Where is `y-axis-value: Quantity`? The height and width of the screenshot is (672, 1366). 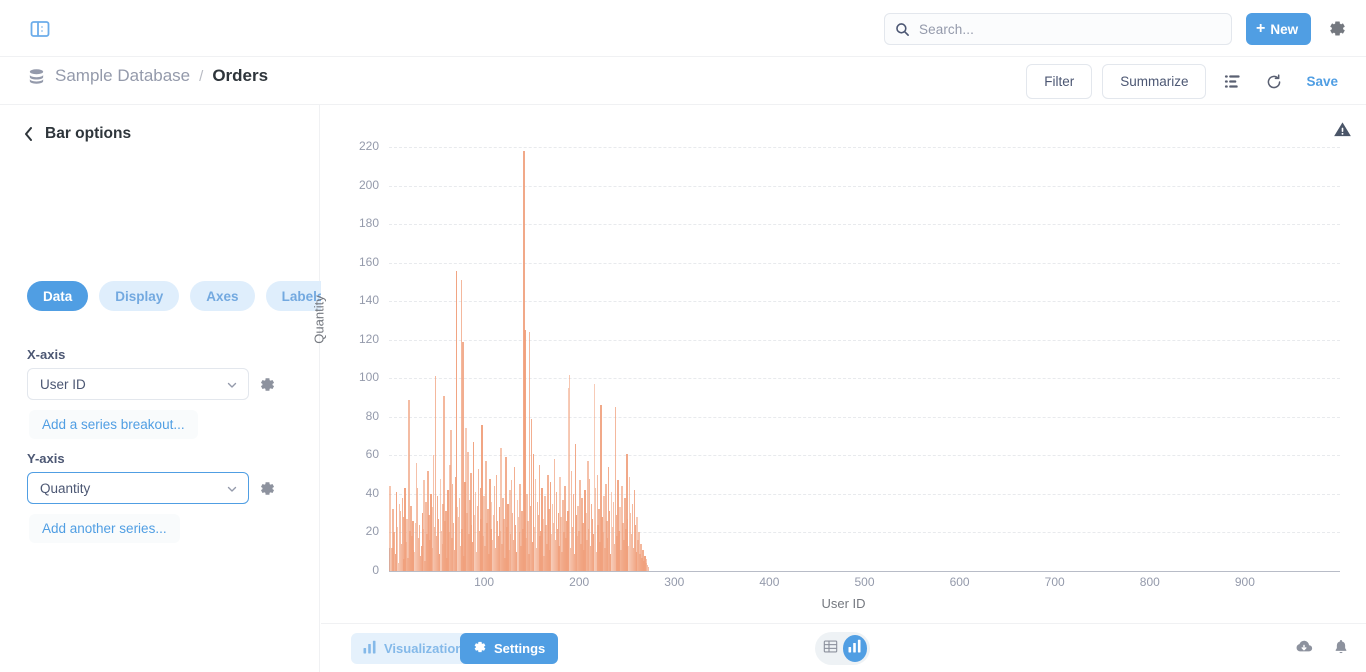
y-axis-value: Quantity is located at coordinates (65, 488).